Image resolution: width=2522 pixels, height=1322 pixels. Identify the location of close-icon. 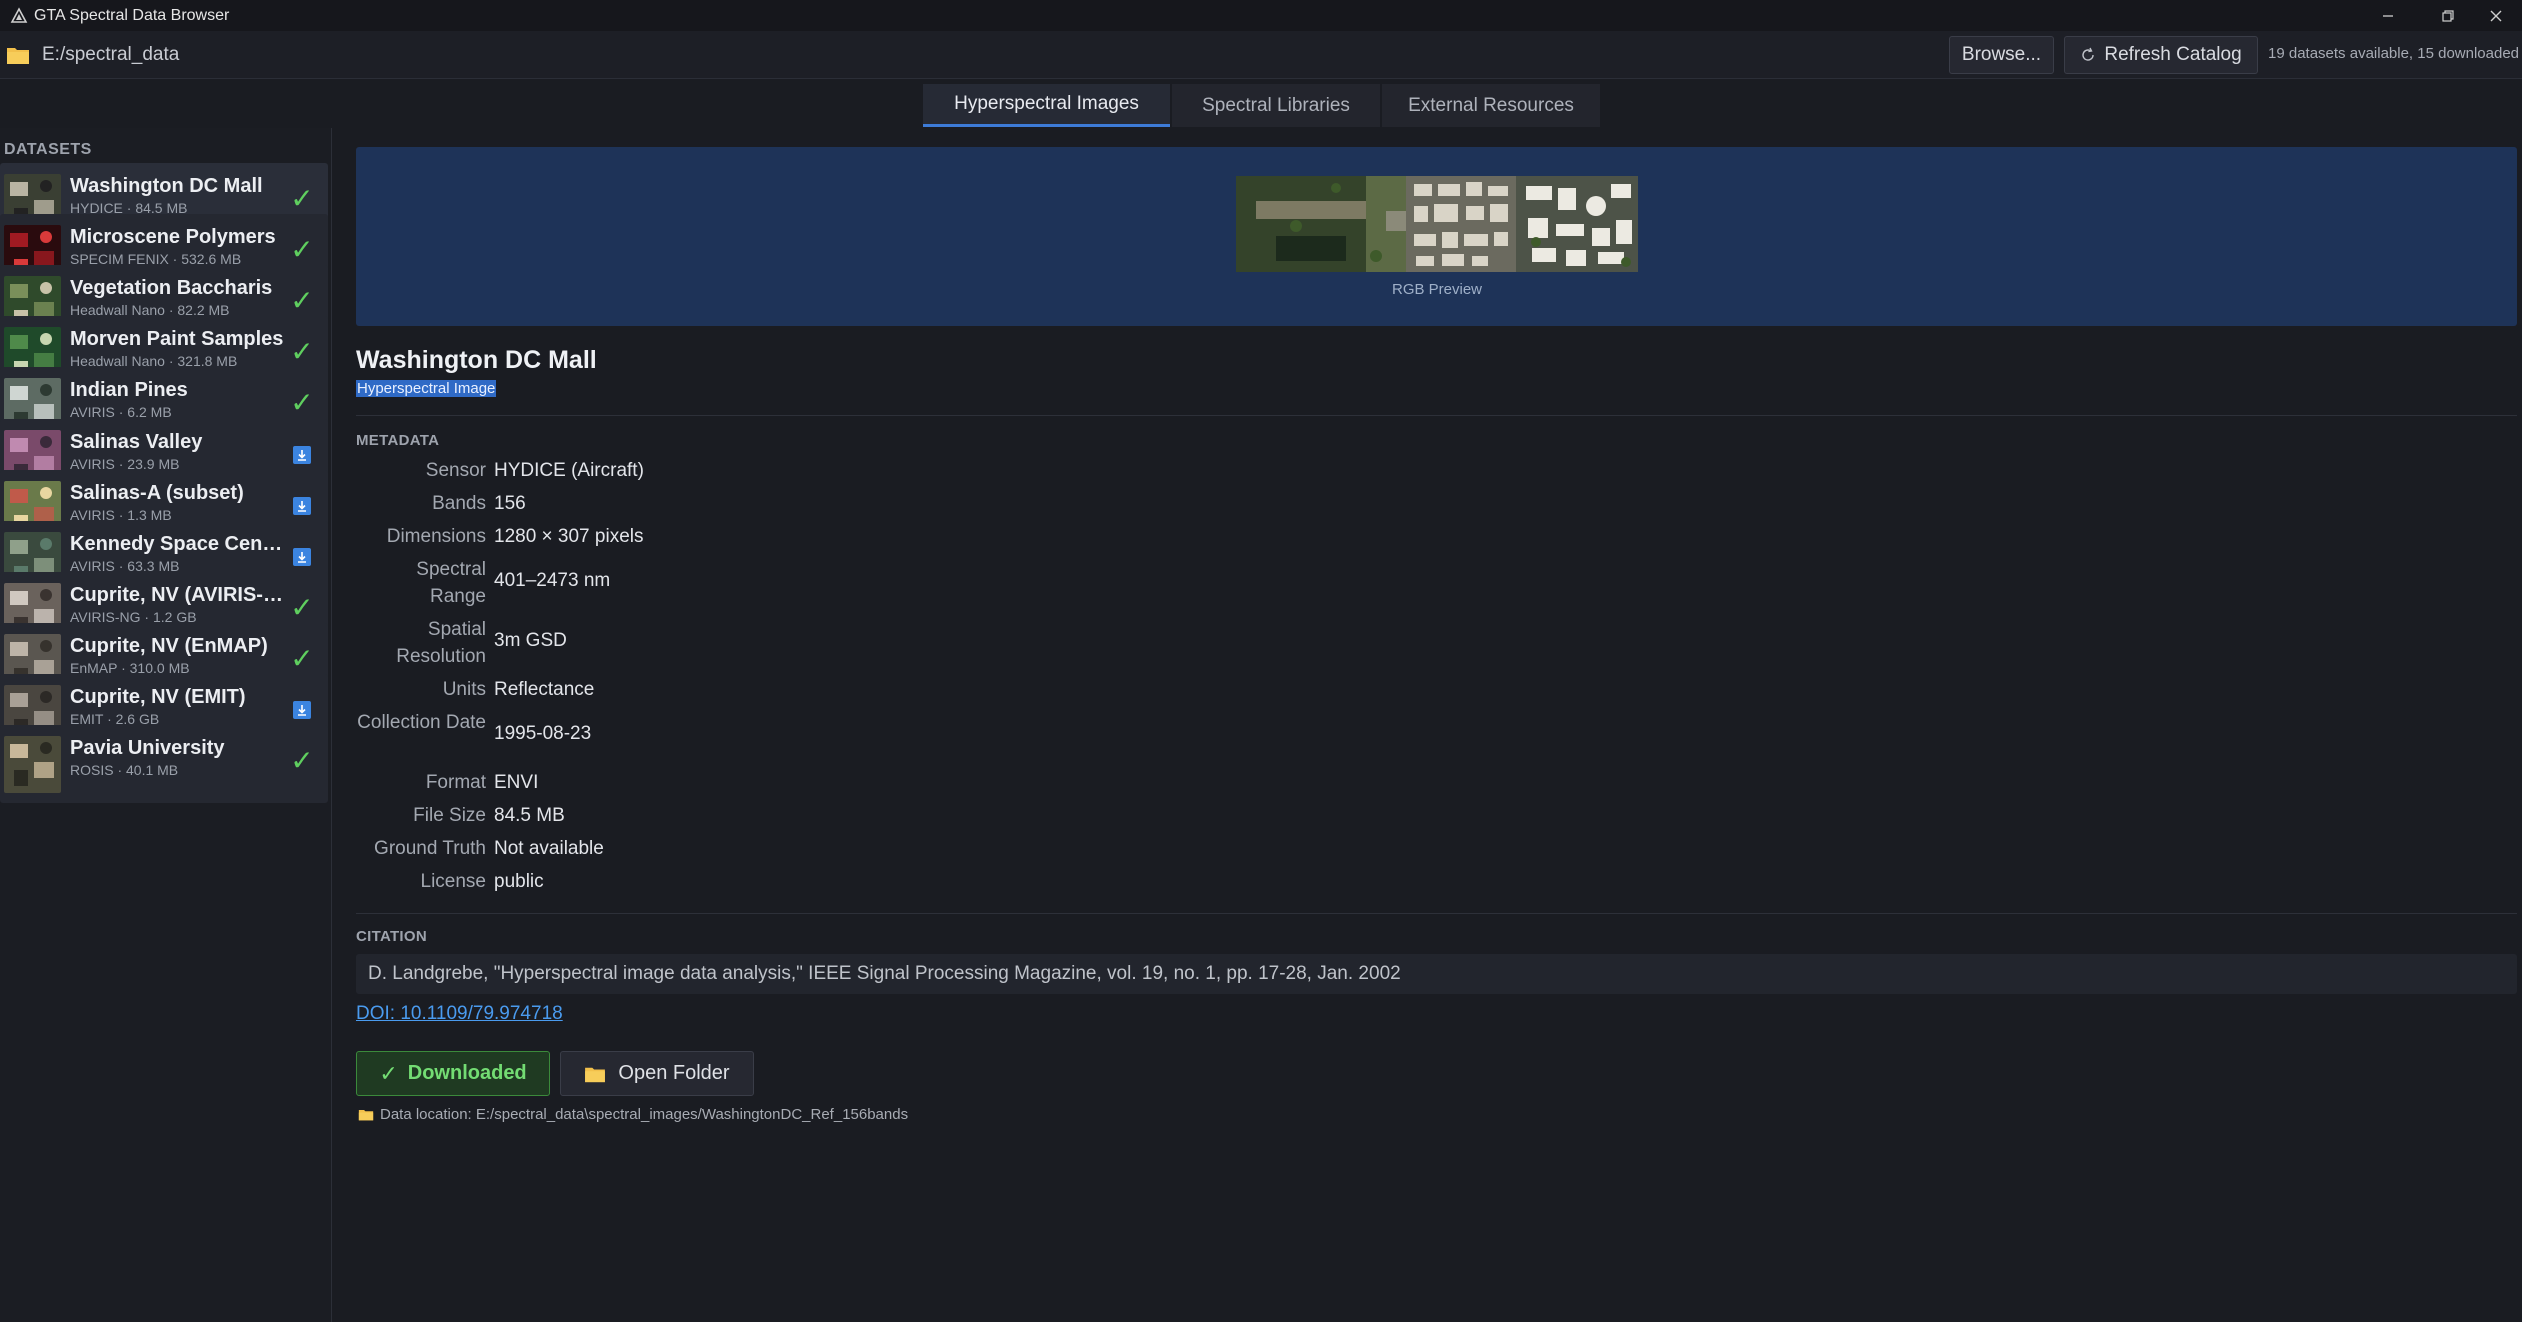
(2496, 15).